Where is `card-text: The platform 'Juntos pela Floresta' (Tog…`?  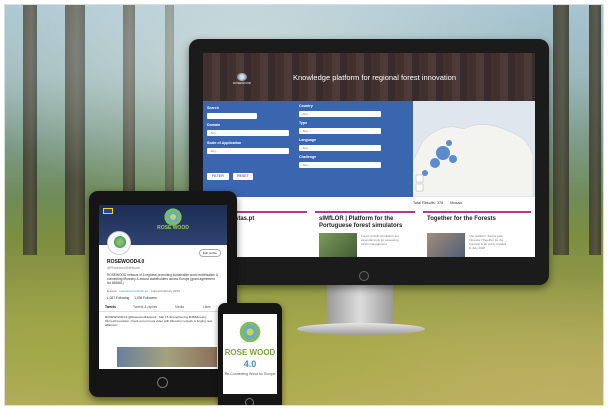
card-text: The platform 'Juntos pela Floresta' (Tog… is located at coordinates (488, 242).